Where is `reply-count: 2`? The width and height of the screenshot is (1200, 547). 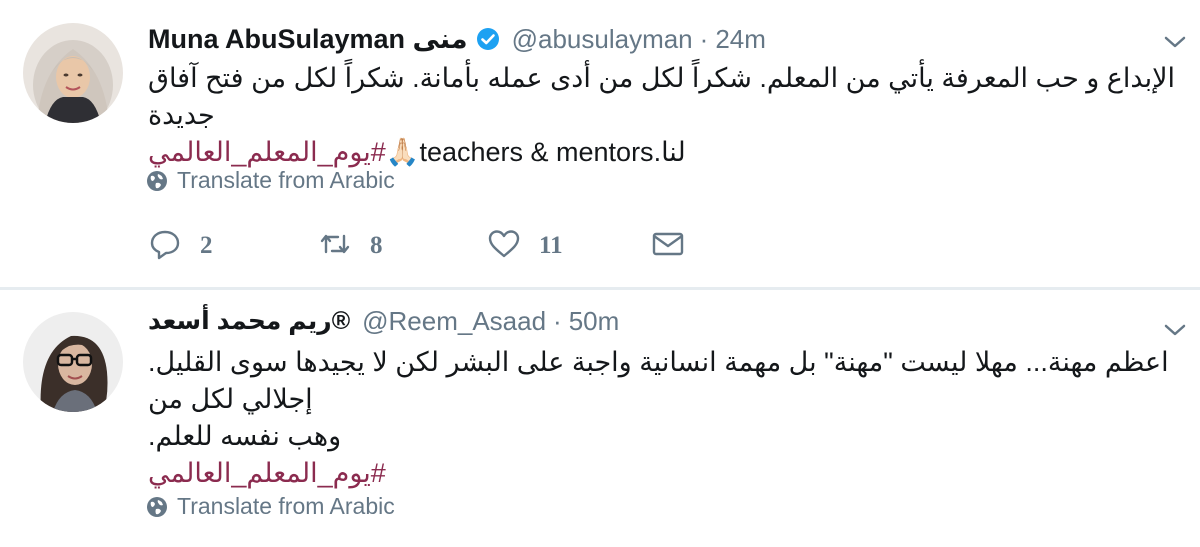
reply-count: 2 is located at coordinates (206, 245).